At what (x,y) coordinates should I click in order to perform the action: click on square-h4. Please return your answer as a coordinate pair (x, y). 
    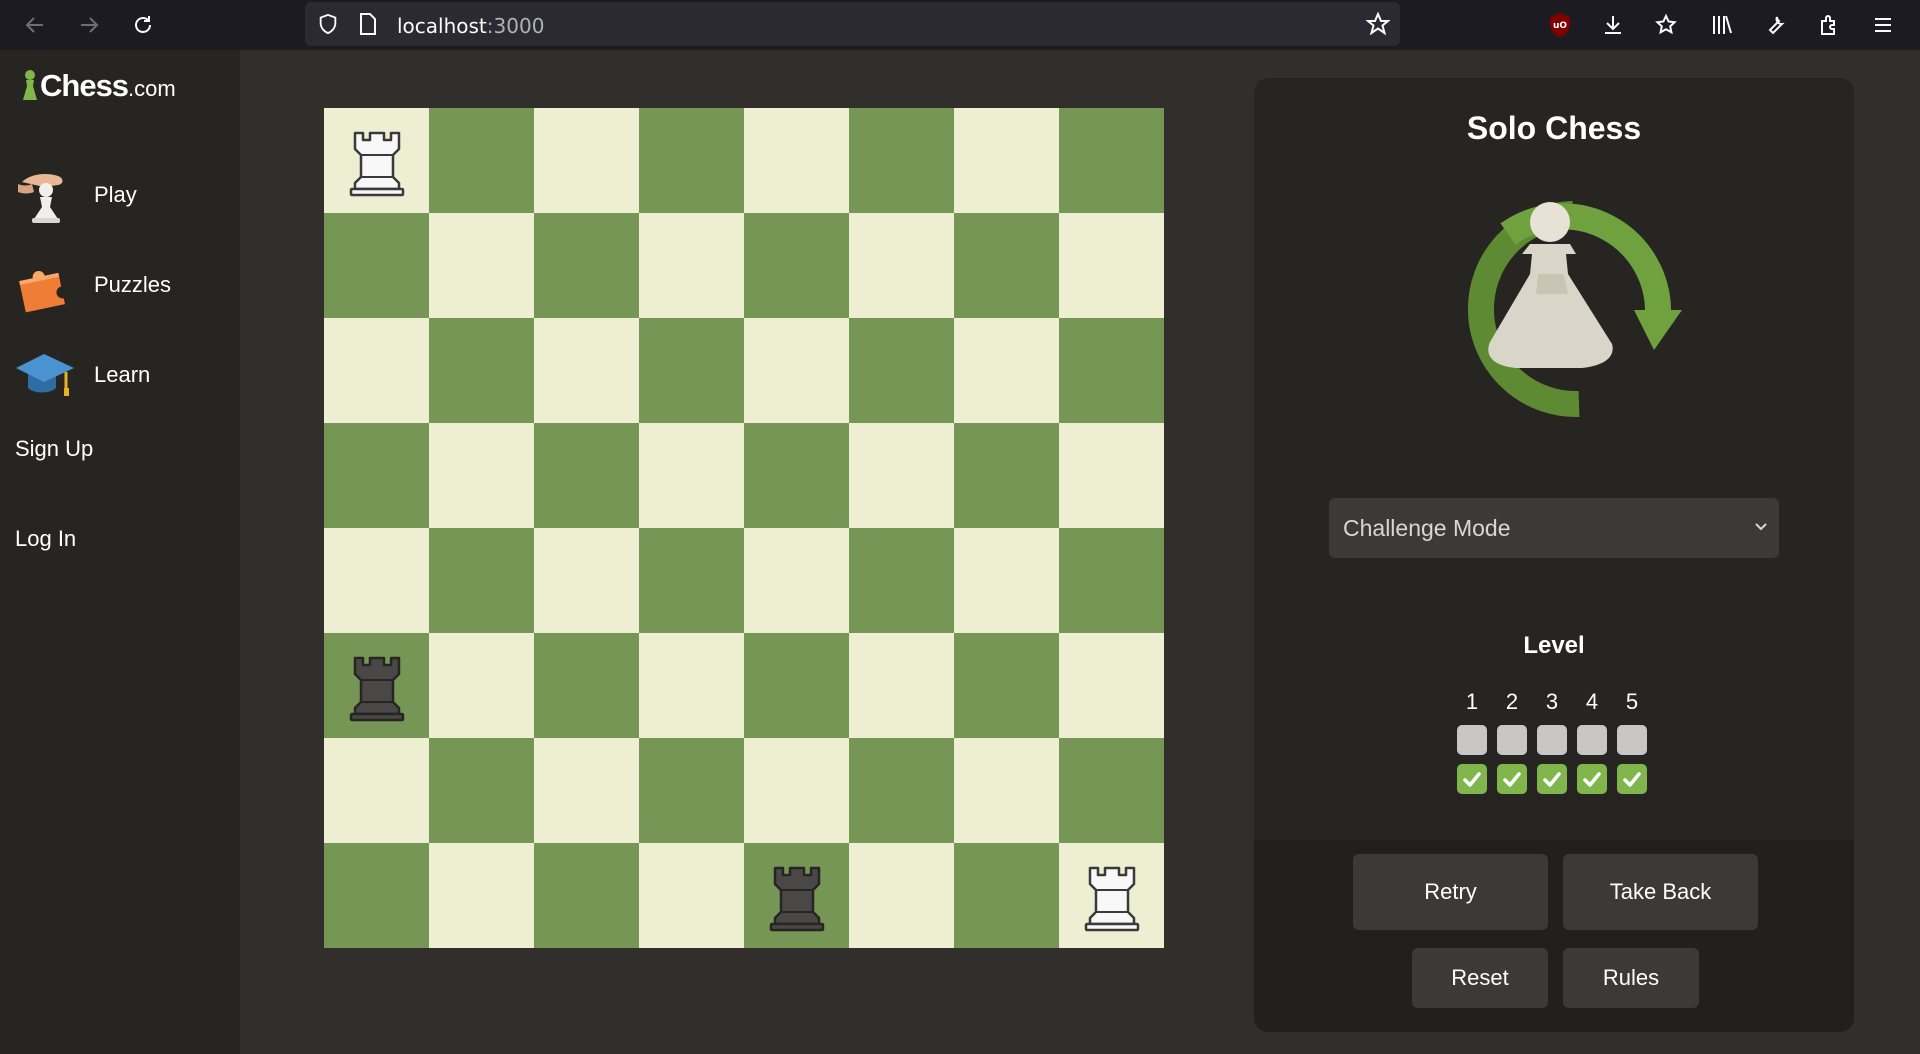
    Looking at the image, I should click on (1111, 580).